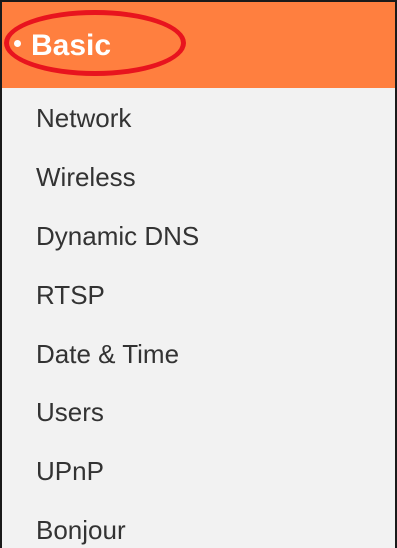 This screenshot has height=548, width=397. I want to click on menu-item-wireless: Wireless, so click(86, 177).